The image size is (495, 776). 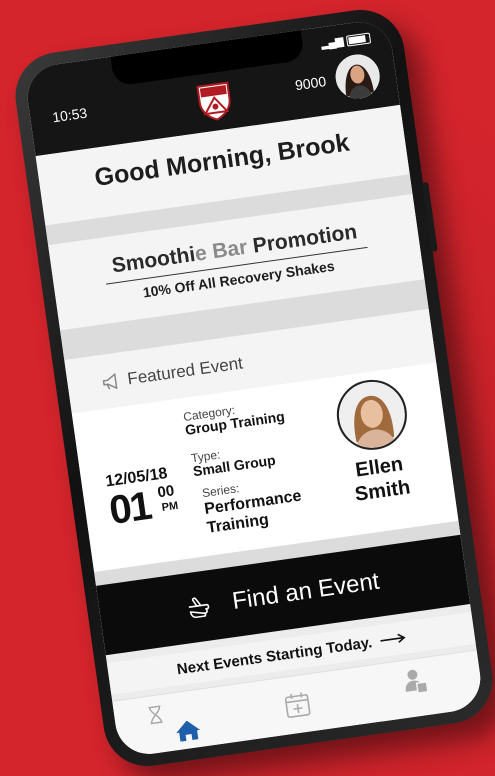 I want to click on status-time: 10:53, so click(x=70, y=115).